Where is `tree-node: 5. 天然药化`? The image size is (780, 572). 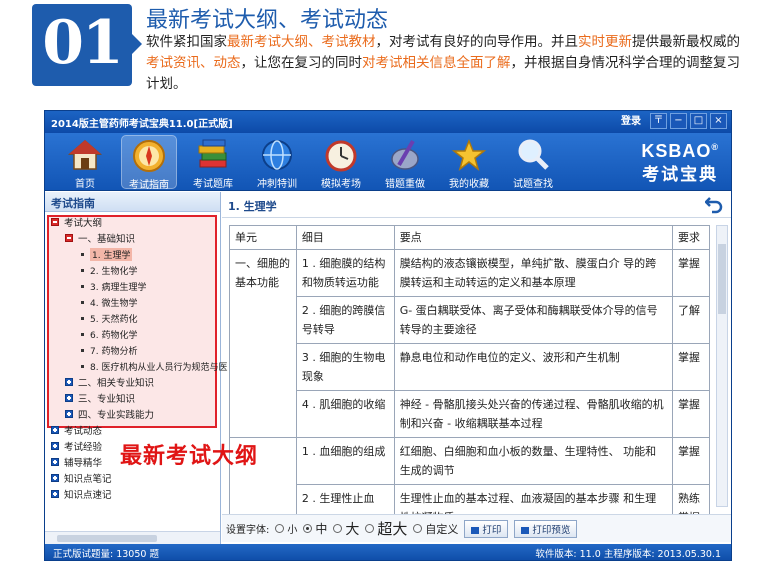
tree-node: 5. 天然药化 is located at coordinates (109, 318).